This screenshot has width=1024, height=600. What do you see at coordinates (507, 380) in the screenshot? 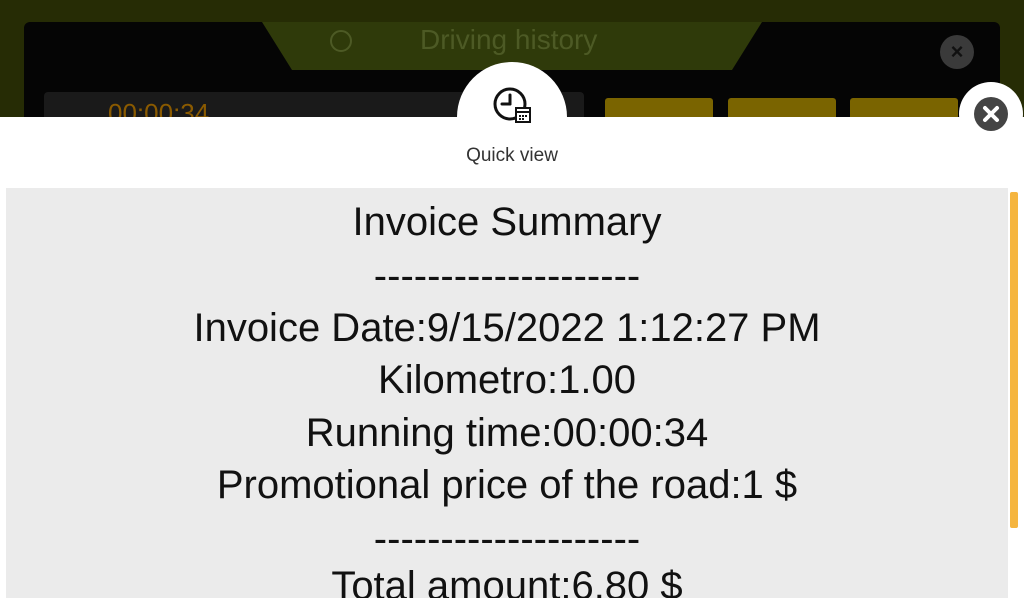
I see `invoice-kilometers: Kilometro:1.00` at bounding box center [507, 380].